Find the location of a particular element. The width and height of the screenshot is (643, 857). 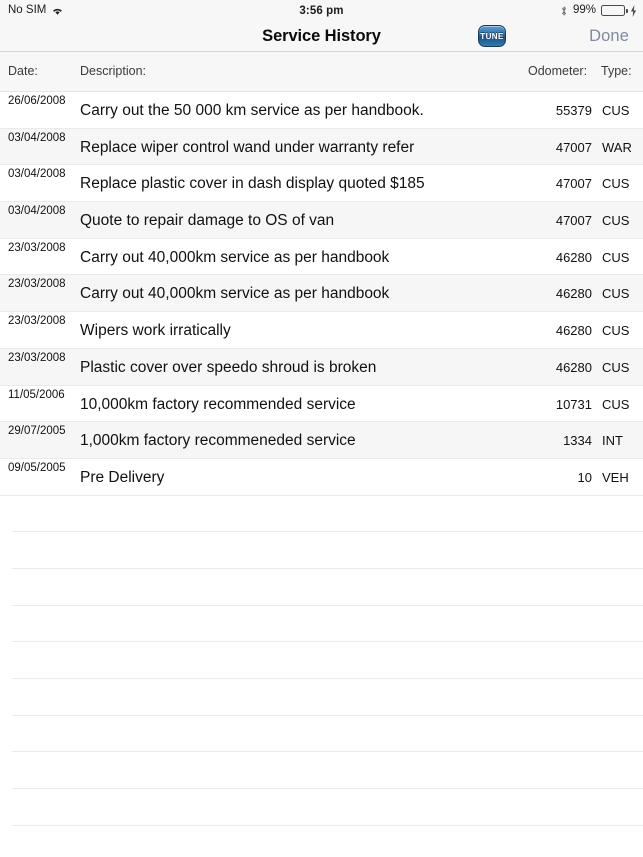

status-bar: No SIM 3:56 pm 99% is located at coordinates (321, 10).